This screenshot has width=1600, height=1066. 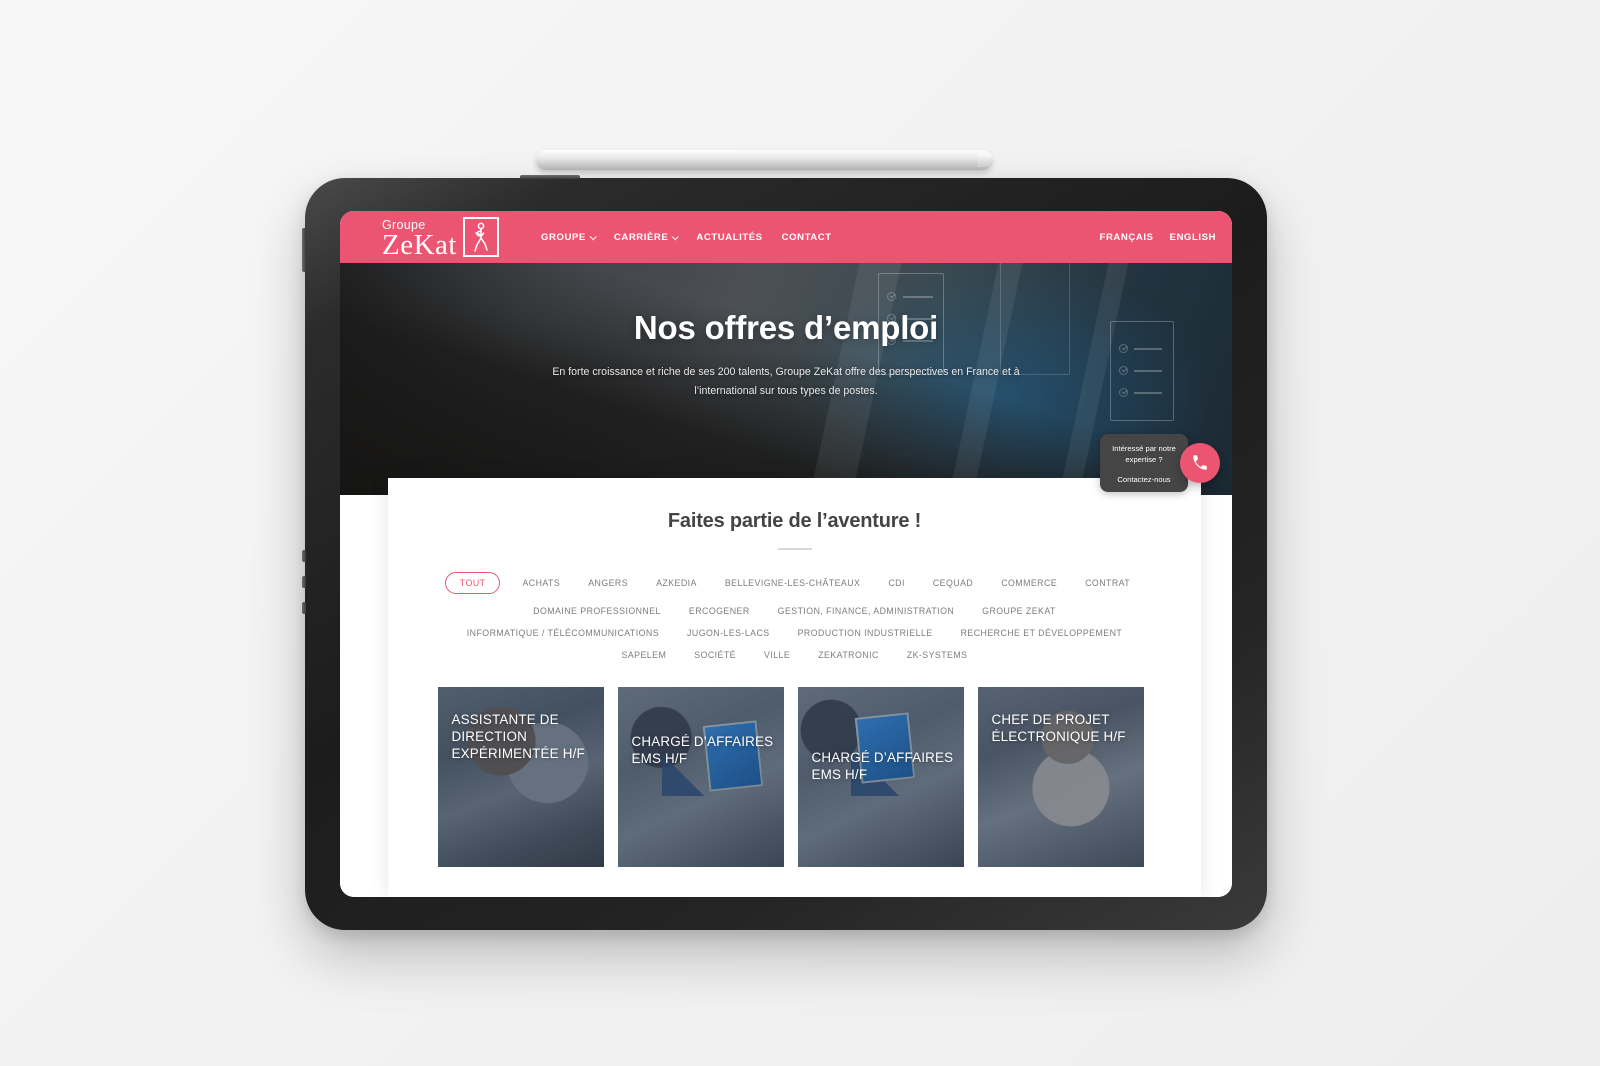 What do you see at coordinates (541, 583) in the screenshot?
I see `filter-achats: ACHATS` at bounding box center [541, 583].